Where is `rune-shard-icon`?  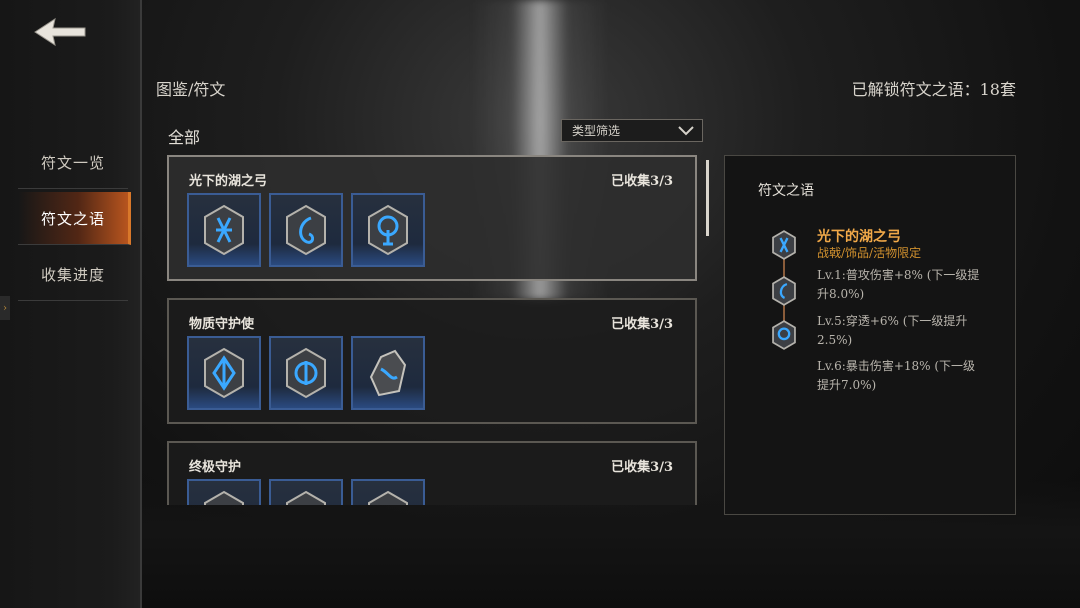 rune-shard-icon is located at coordinates (388, 373).